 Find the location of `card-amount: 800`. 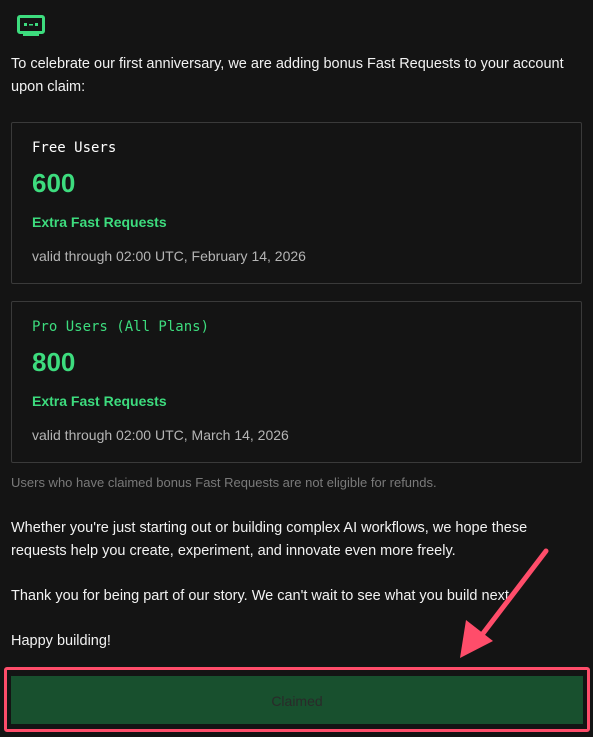

card-amount: 800 is located at coordinates (54, 362).